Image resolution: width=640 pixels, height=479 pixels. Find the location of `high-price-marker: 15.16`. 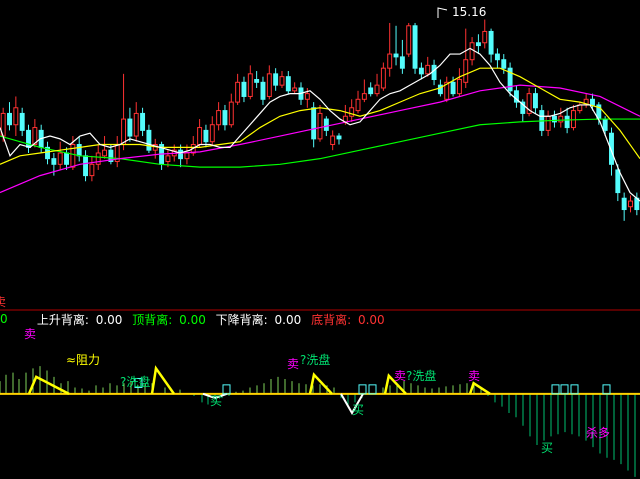

high-price-marker: 15.16 is located at coordinates (461, 12).